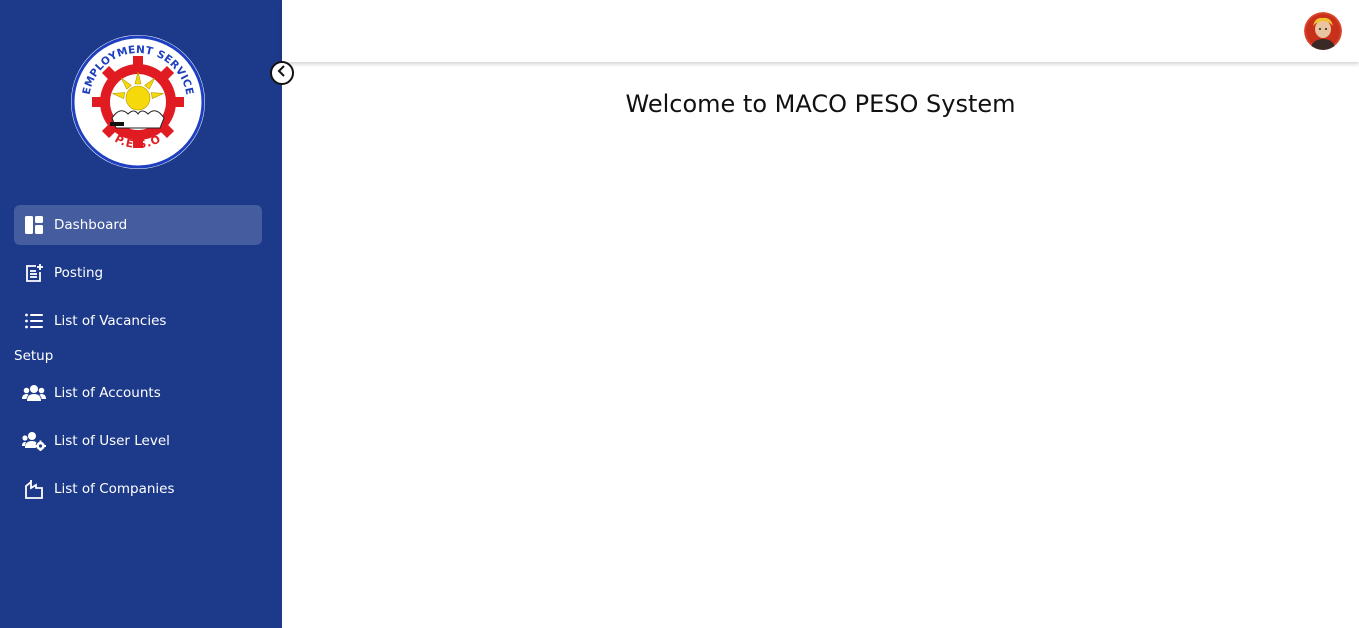 This screenshot has height=628, width=1359. What do you see at coordinates (34, 321) in the screenshot?
I see `list-icon` at bounding box center [34, 321].